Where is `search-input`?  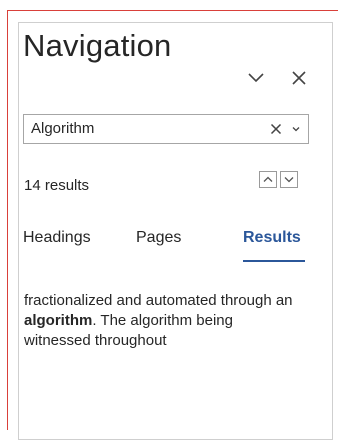
search-input is located at coordinates (131, 128).